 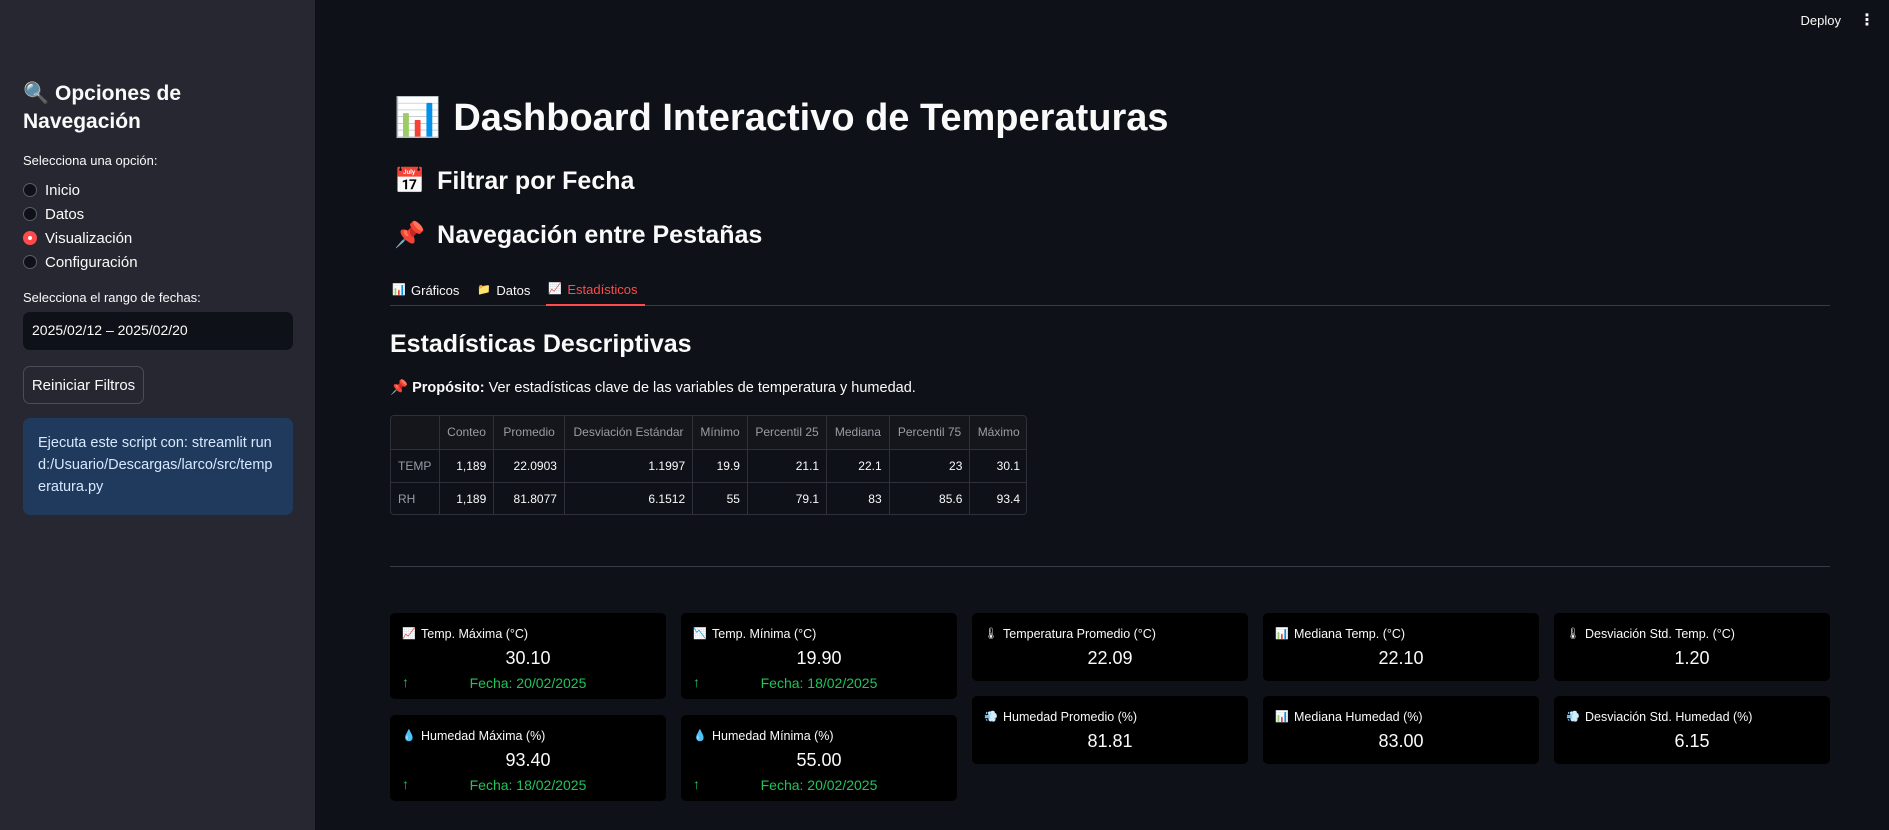 I want to click on column-header: Percentil 25, so click(x=787, y=433).